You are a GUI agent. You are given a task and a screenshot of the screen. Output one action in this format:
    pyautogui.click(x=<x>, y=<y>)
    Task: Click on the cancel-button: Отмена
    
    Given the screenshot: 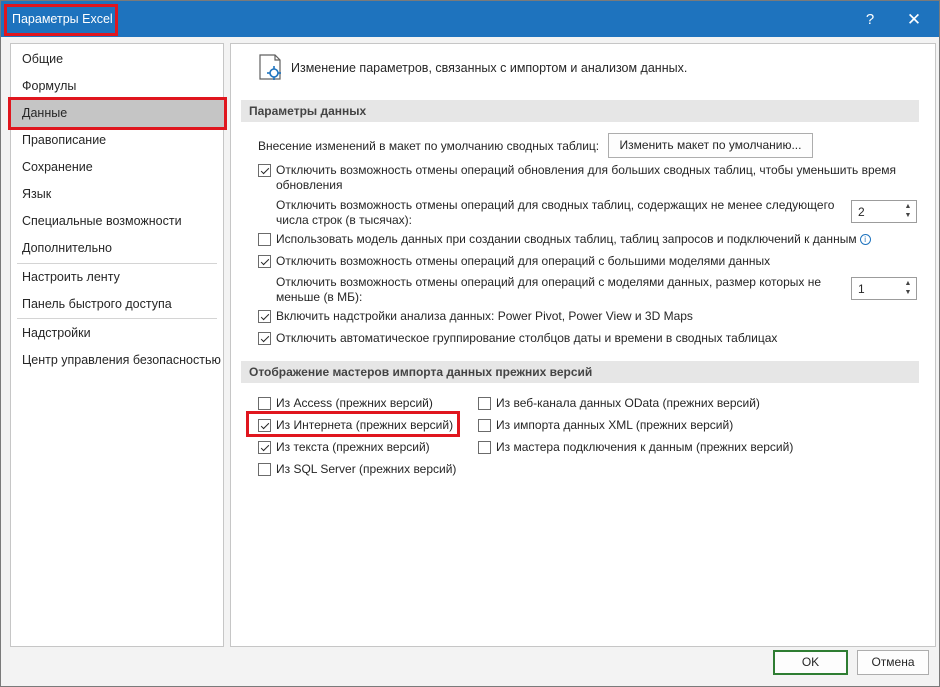 What is the action you would take?
    pyautogui.click(x=893, y=662)
    